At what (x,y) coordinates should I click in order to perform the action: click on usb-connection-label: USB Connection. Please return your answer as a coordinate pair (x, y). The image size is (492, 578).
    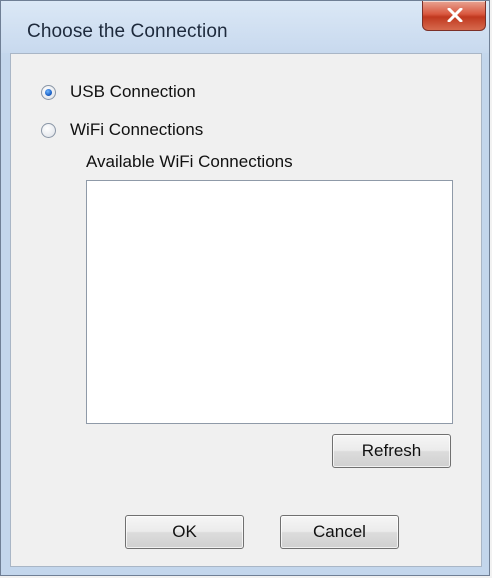
    Looking at the image, I should click on (133, 91).